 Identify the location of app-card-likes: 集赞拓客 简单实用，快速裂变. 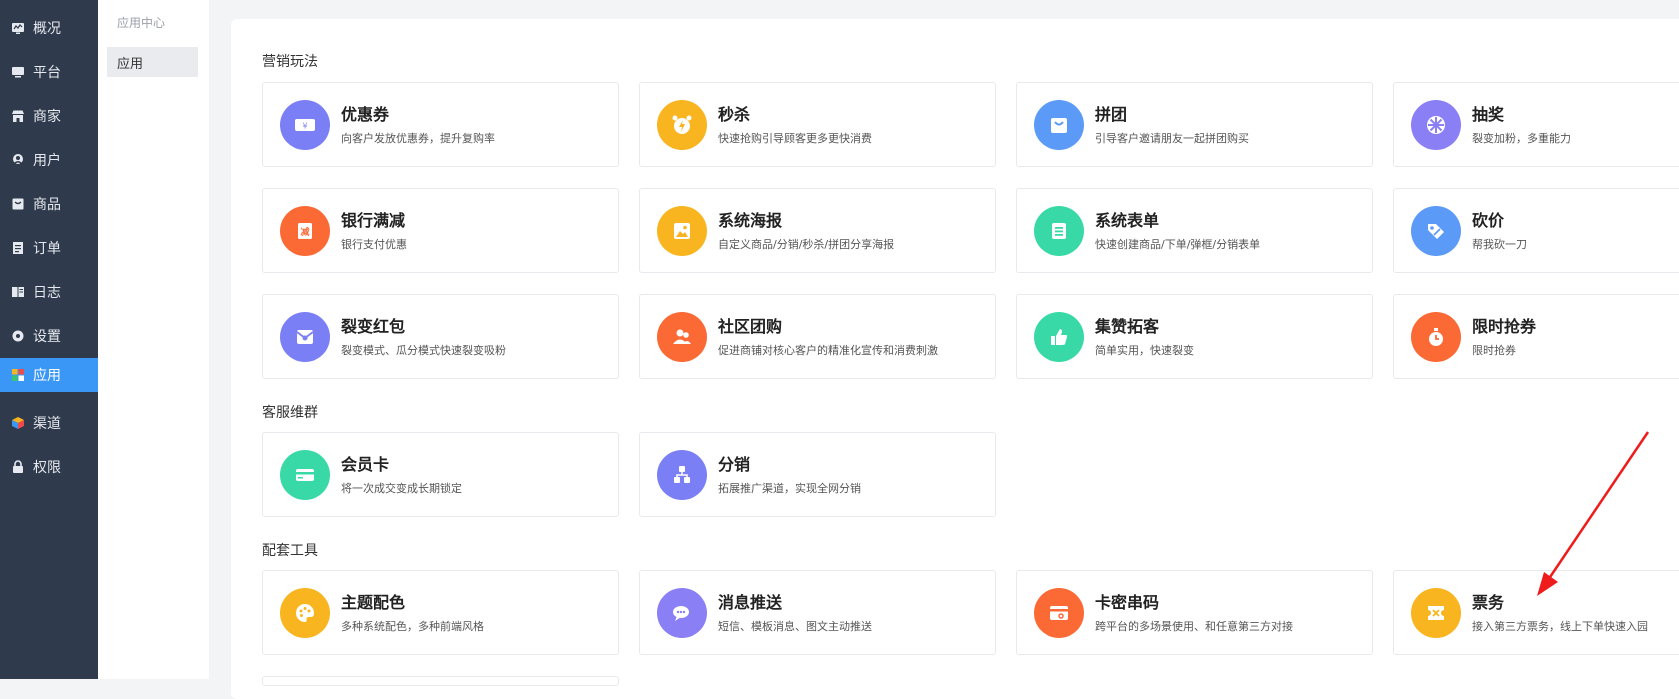
(1194, 336).